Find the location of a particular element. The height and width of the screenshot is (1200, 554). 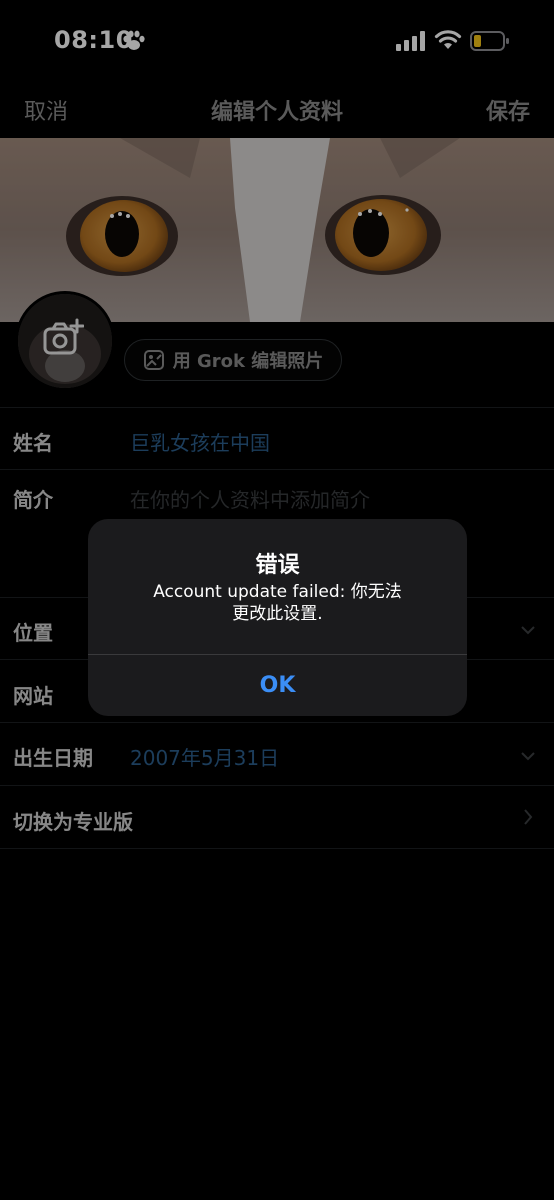

error-alert-dialog: 错误 Account update failed: 你无法 更改此设置. OK is located at coordinates (277, 617).